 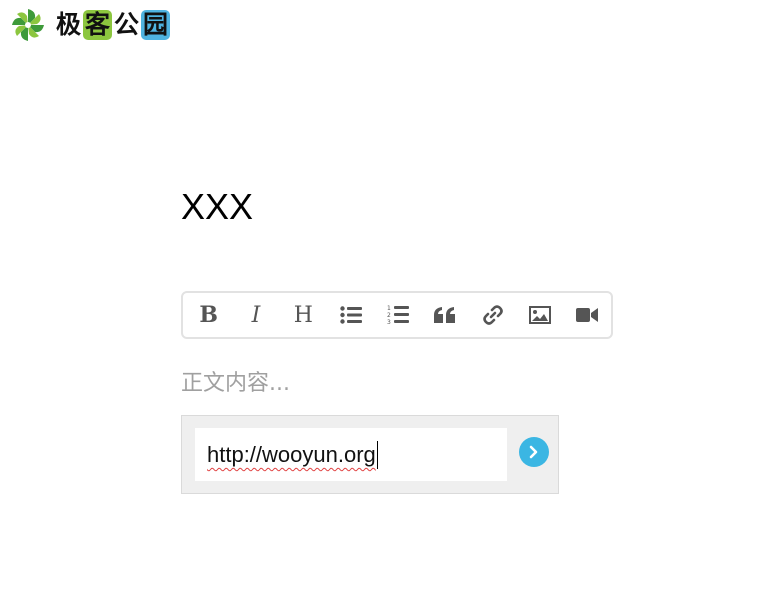 I want to click on pinwheel-logo-icon, so click(x=28, y=25).